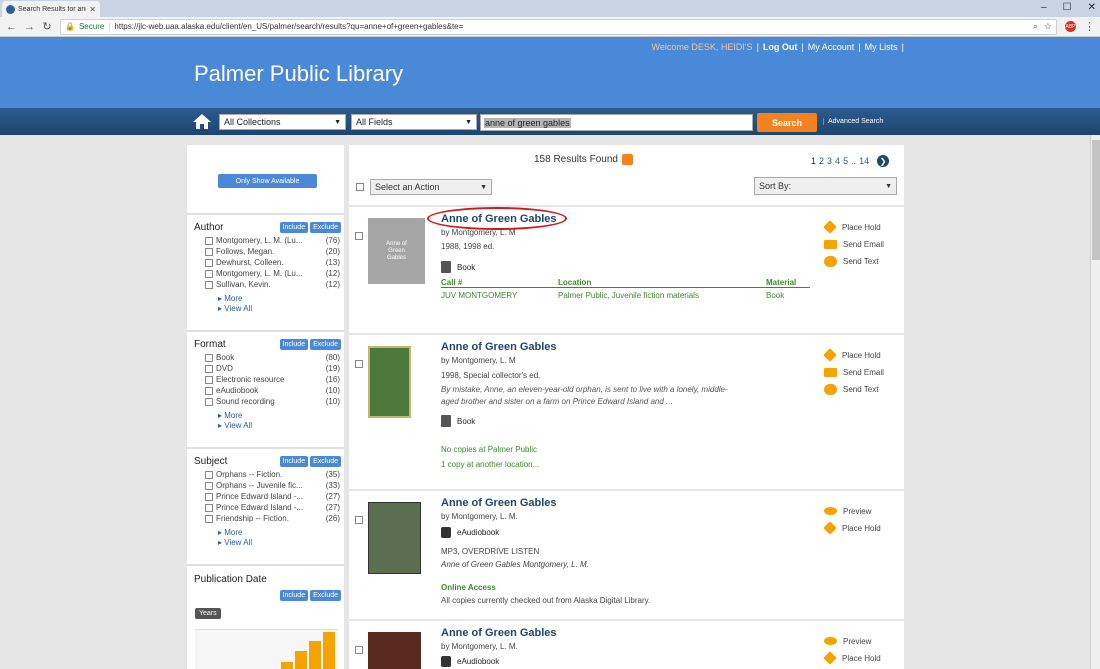 The width and height of the screenshot is (1100, 669). Describe the element at coordinates (780, 47) in the screenshot. I see `logout-link: Log Out` at that location.